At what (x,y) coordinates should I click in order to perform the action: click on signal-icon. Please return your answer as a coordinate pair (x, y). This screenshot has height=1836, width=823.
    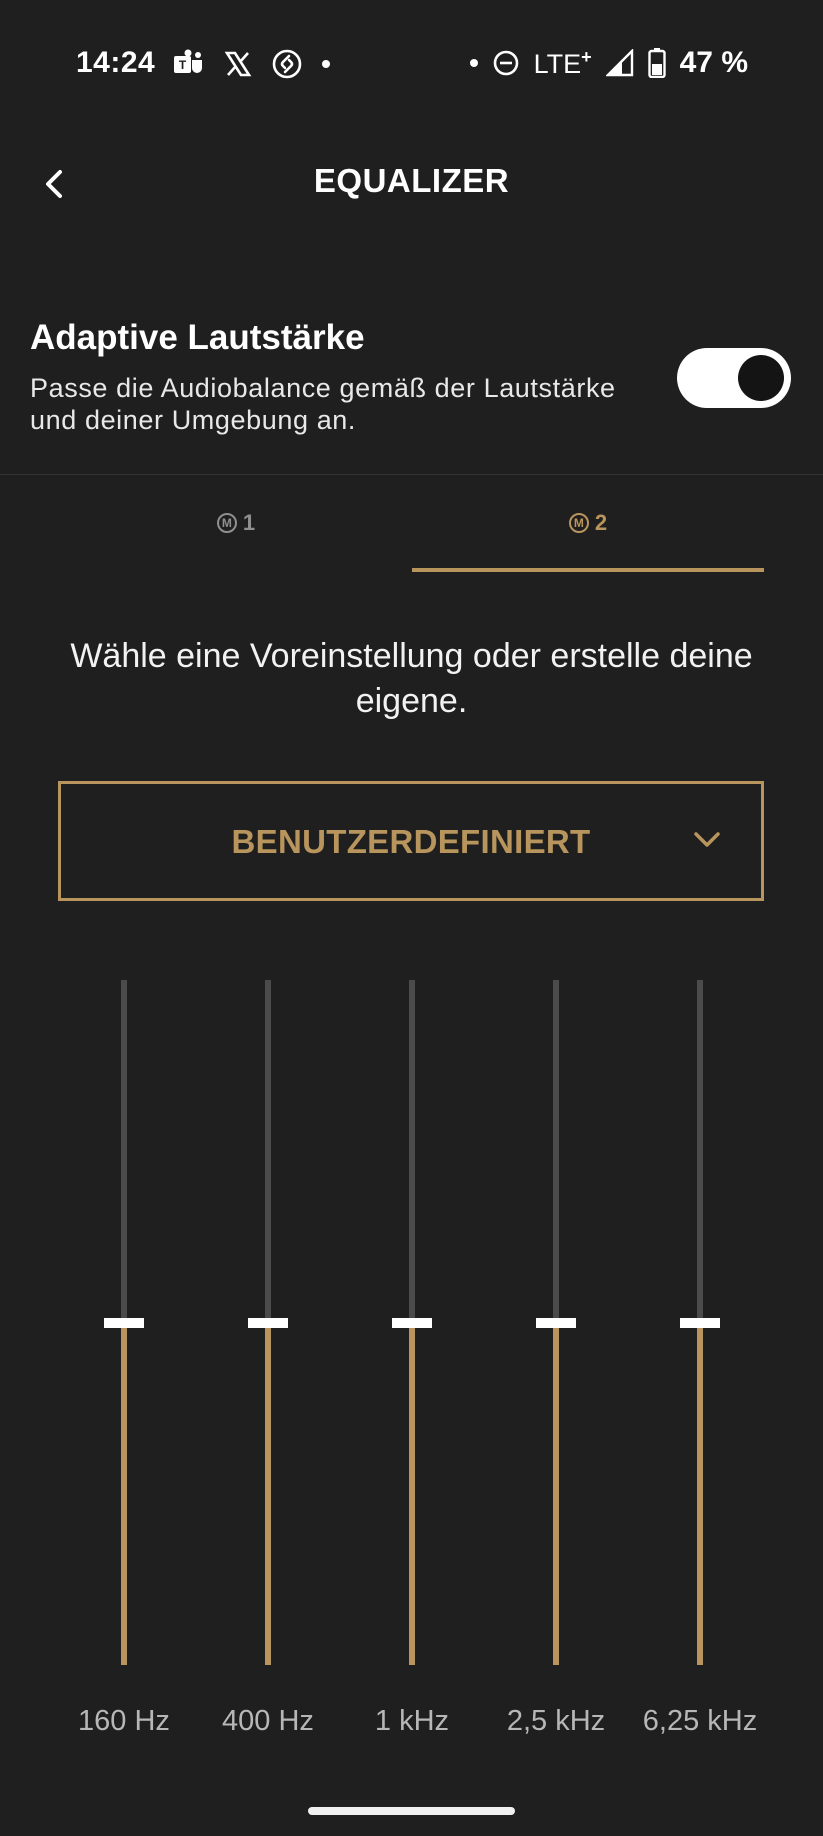
    Looking at the image, I should click on (619, 63).